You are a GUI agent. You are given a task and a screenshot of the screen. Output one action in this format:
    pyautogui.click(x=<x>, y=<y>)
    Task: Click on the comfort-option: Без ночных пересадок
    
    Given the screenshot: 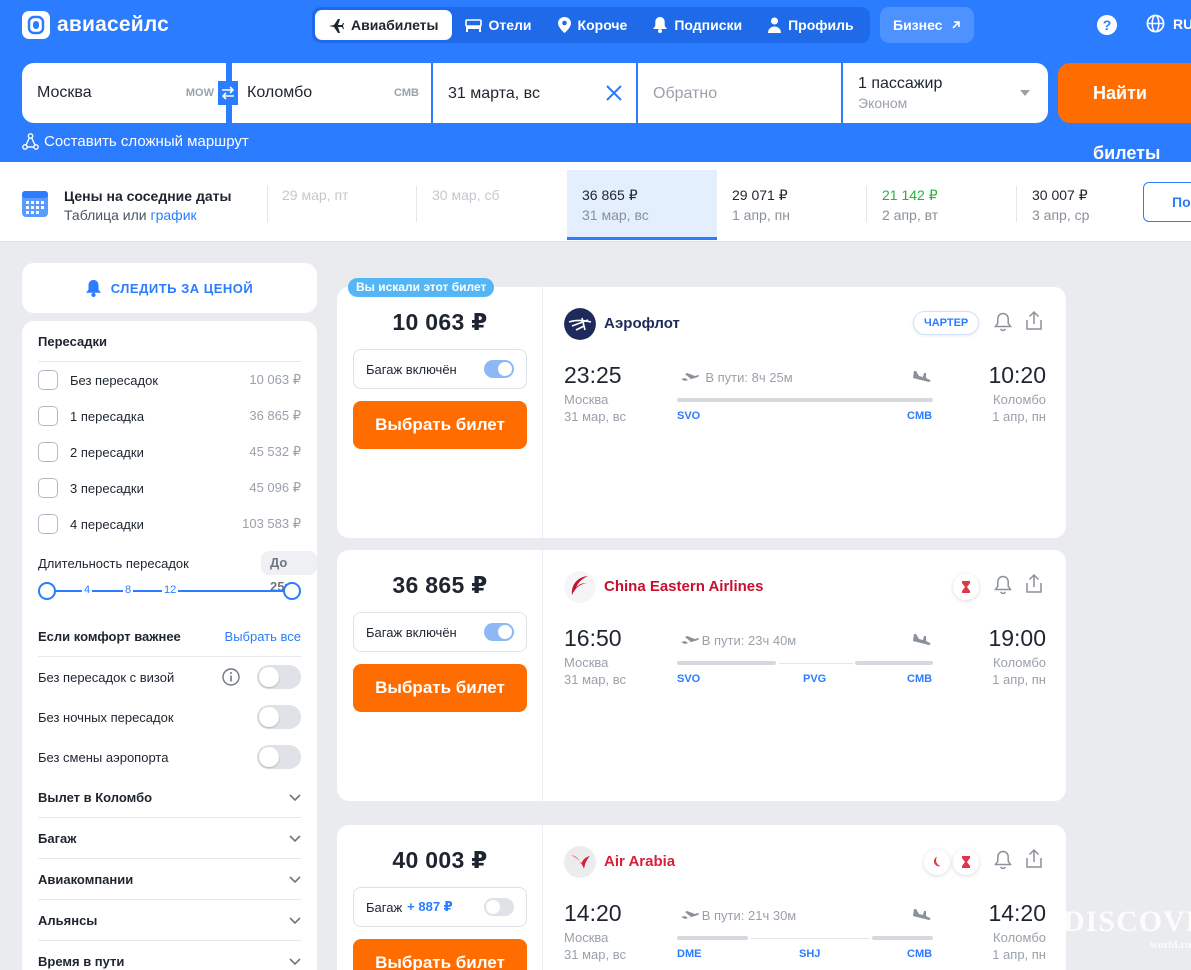 What is the action you would take?
    pyautogui.click(x=169, y=717)
    